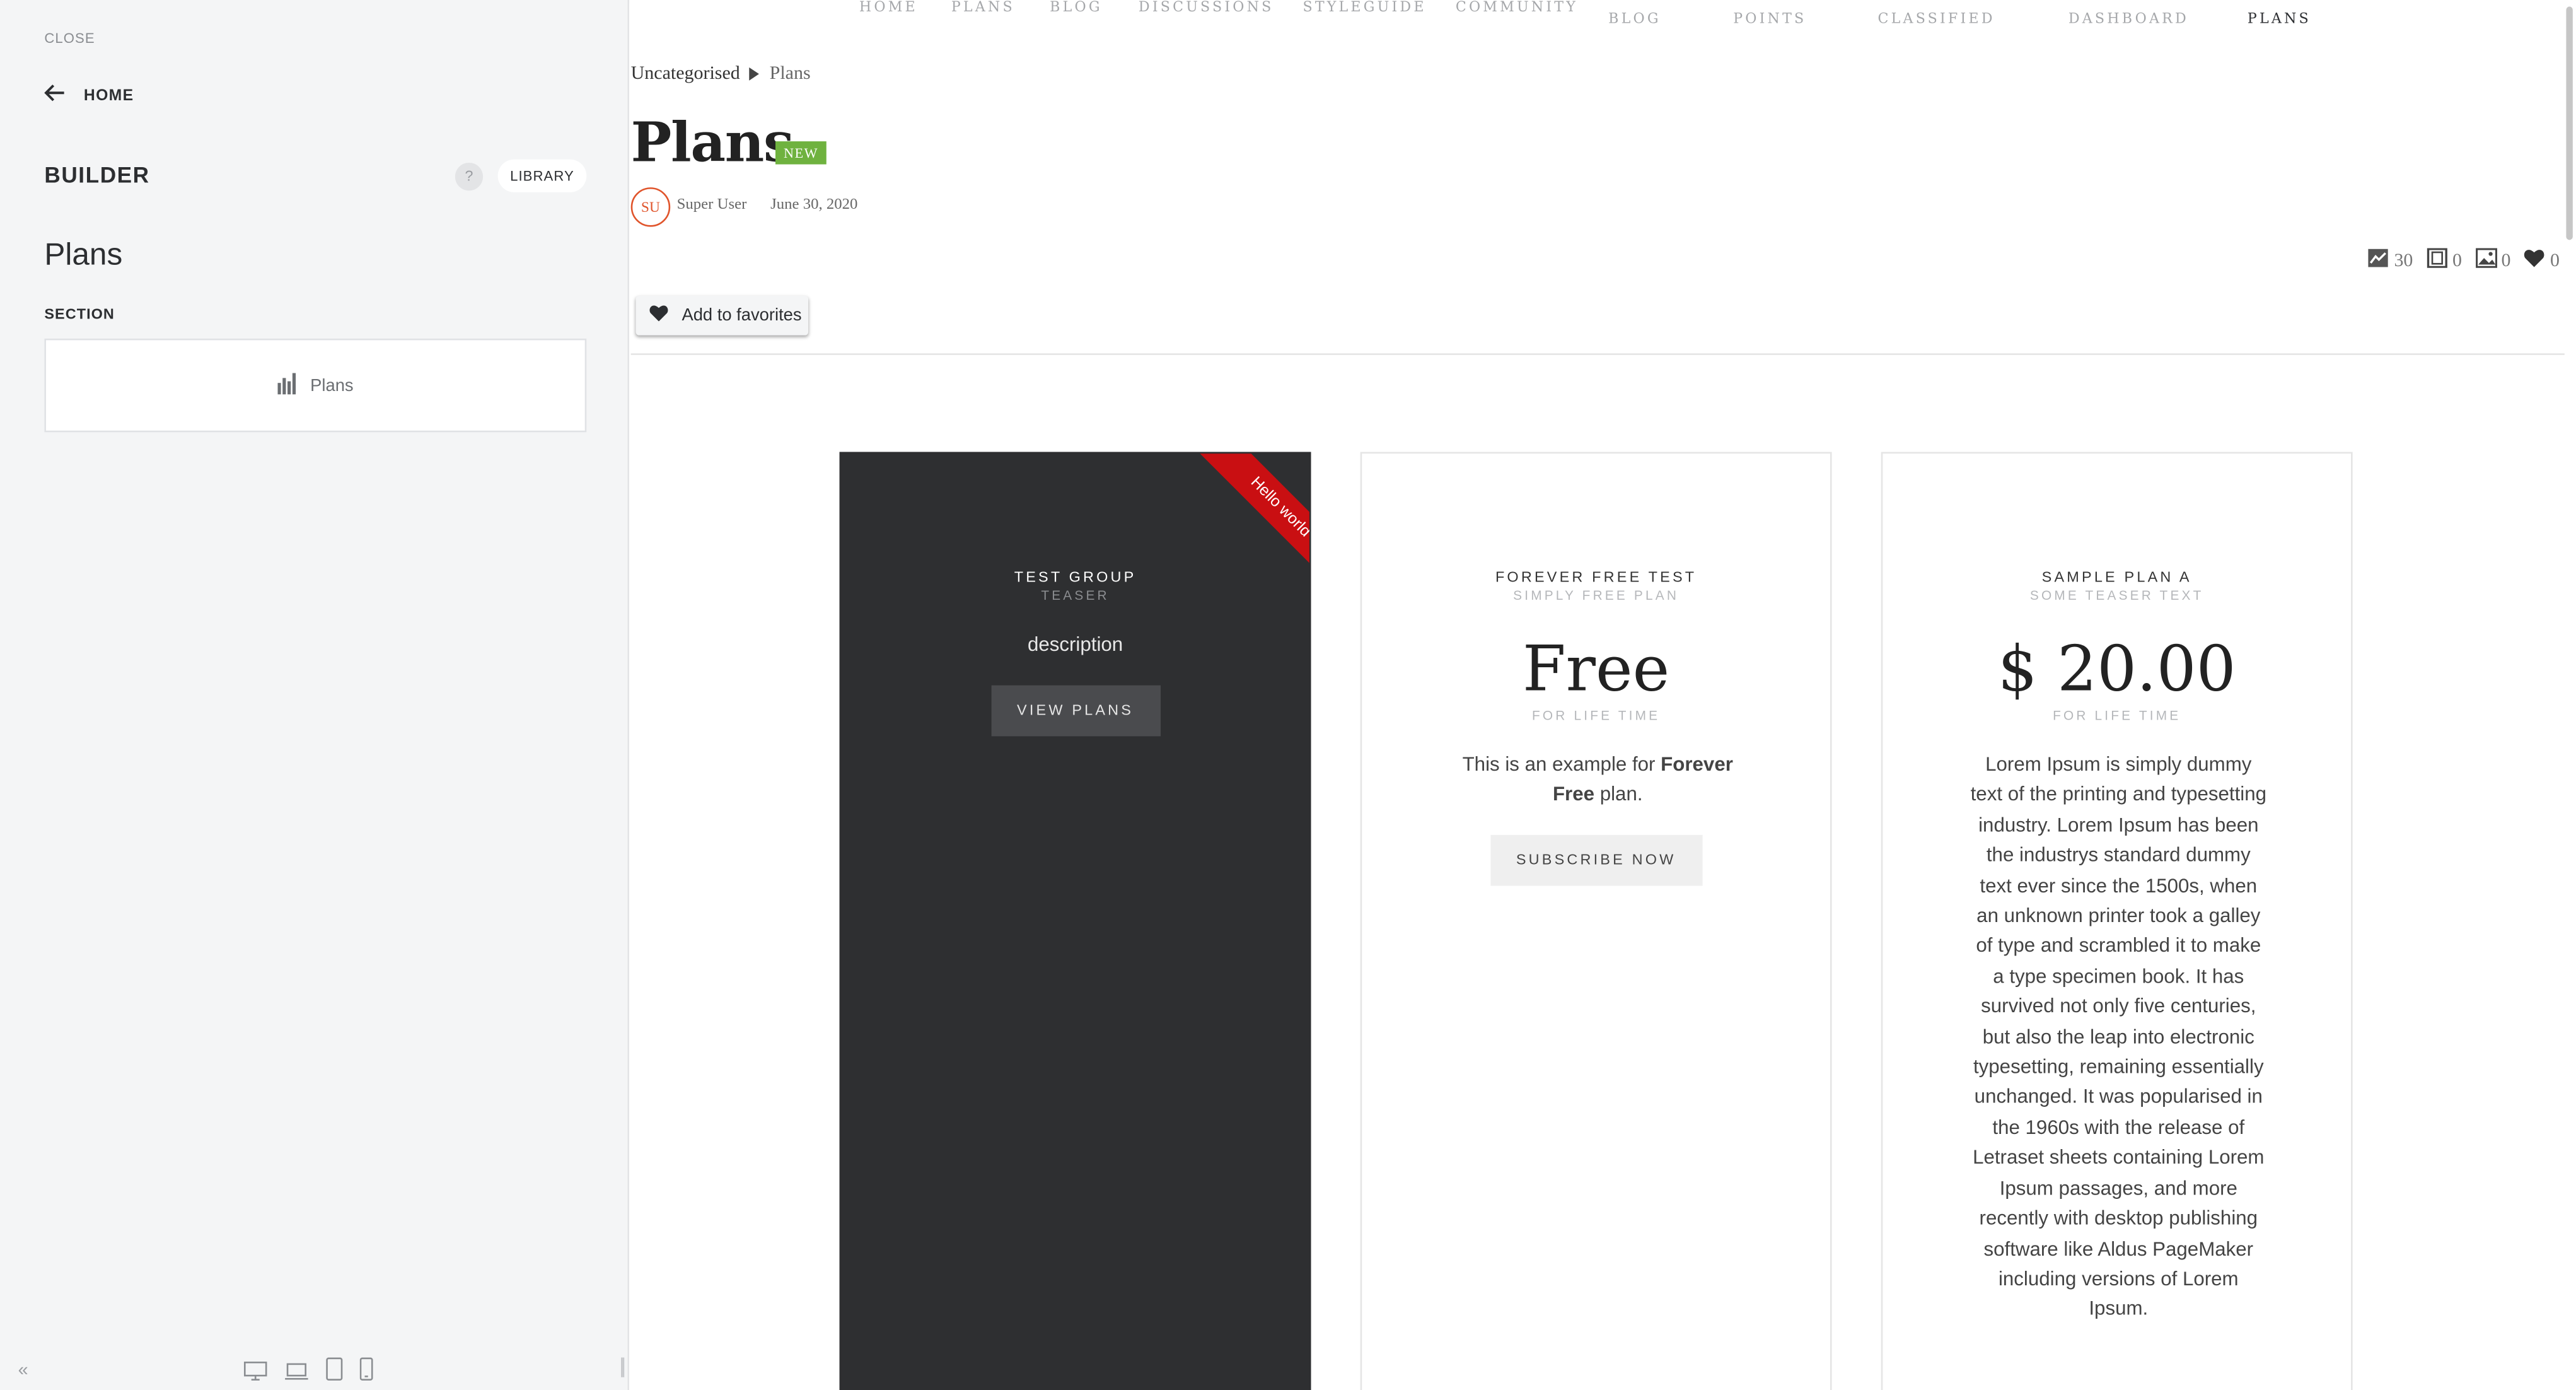 The width and height of the screenshot is (2576, 1390). I want to click on image-icon, so click(2485, 260).